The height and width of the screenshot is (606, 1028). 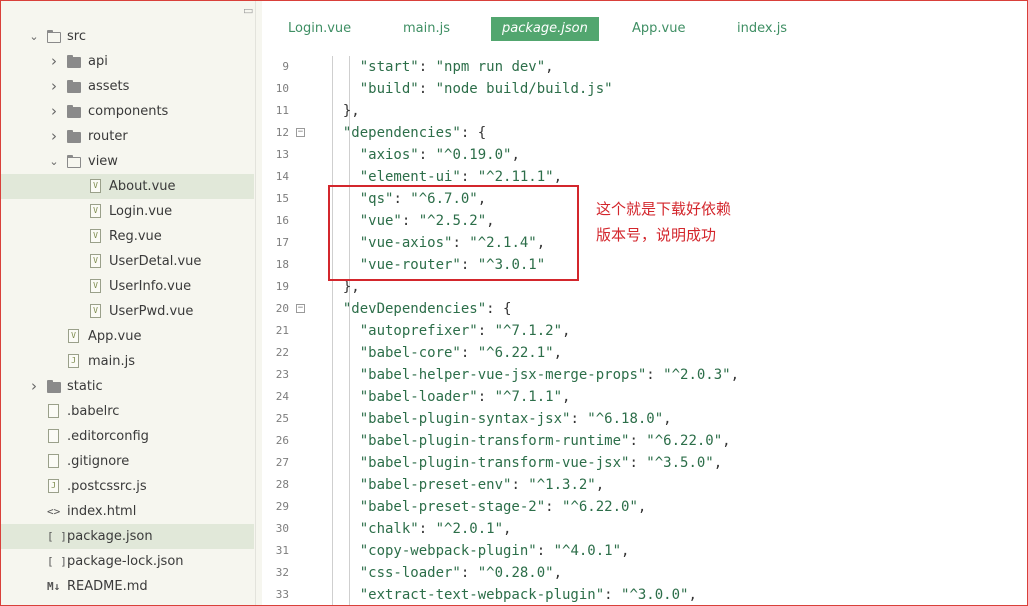 What do you see at coordinates (127, 411) in the screenshot?
I see `tree-item: .babelrc` at bounding box center [127, 411].